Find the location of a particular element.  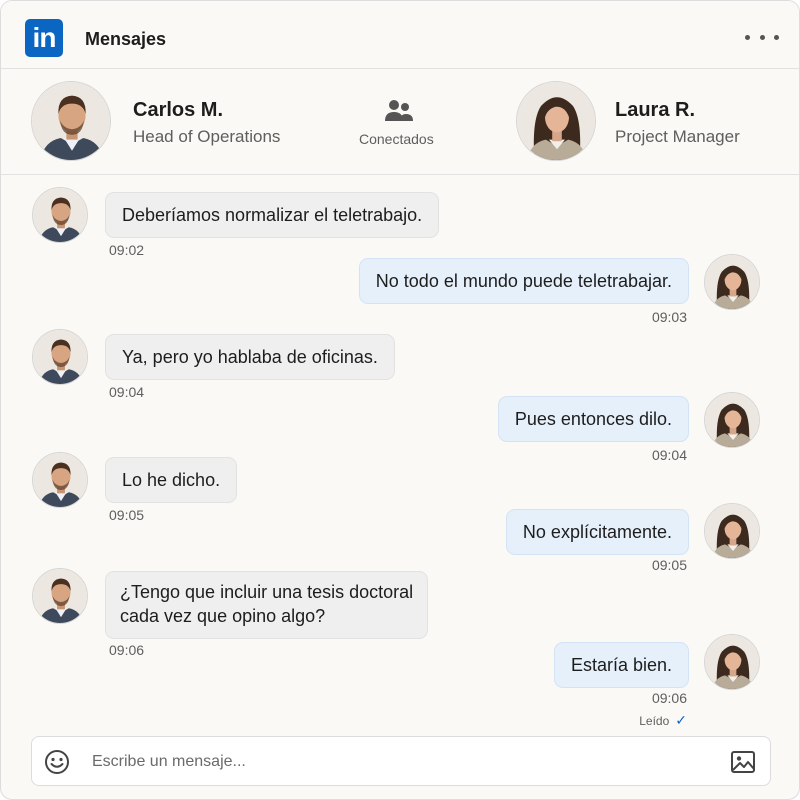

message-bubble: Deberíamos normalizar el teletrabajo. is located at coordinates (272, 215).